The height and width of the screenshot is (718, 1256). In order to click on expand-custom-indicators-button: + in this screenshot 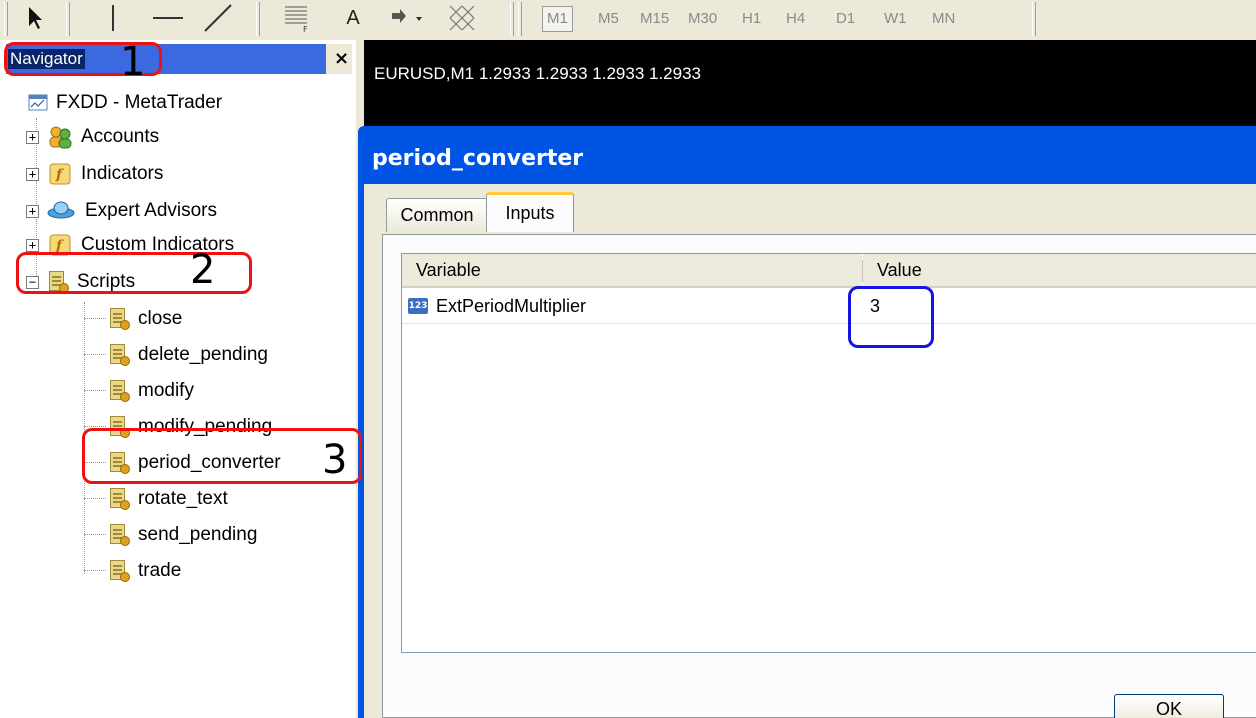, I will do `click(32, 245)`.